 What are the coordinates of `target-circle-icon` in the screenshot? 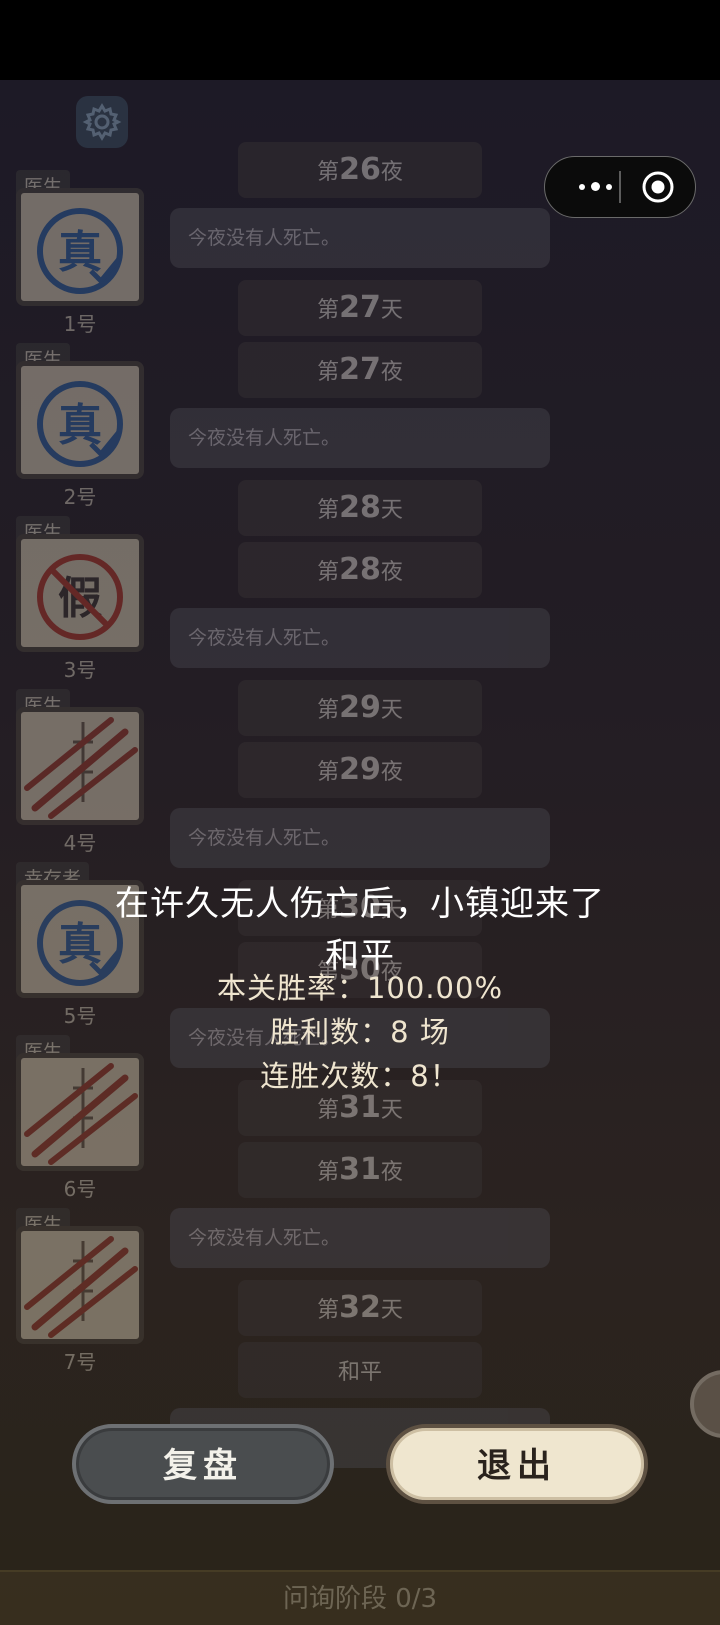 It's located at (658, 187).